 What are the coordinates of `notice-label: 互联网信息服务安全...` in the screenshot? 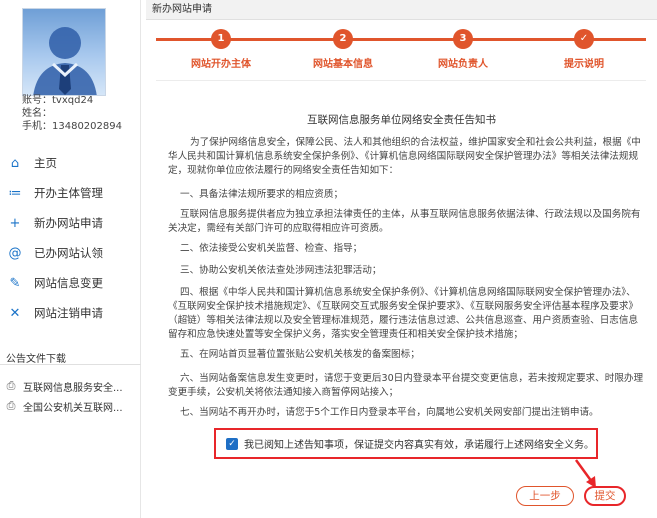 It's located at (73, 388).